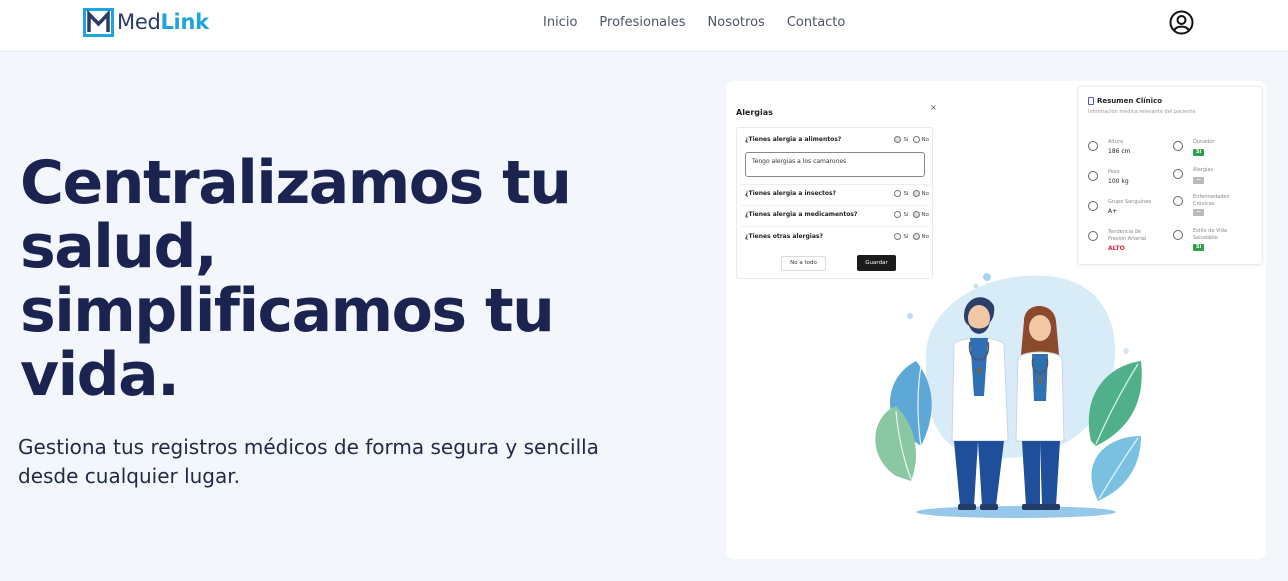 The width and height of the screenshot is (1288, 581). I want to click on hero-title-line: simplificamos tu, so click(287, 311).